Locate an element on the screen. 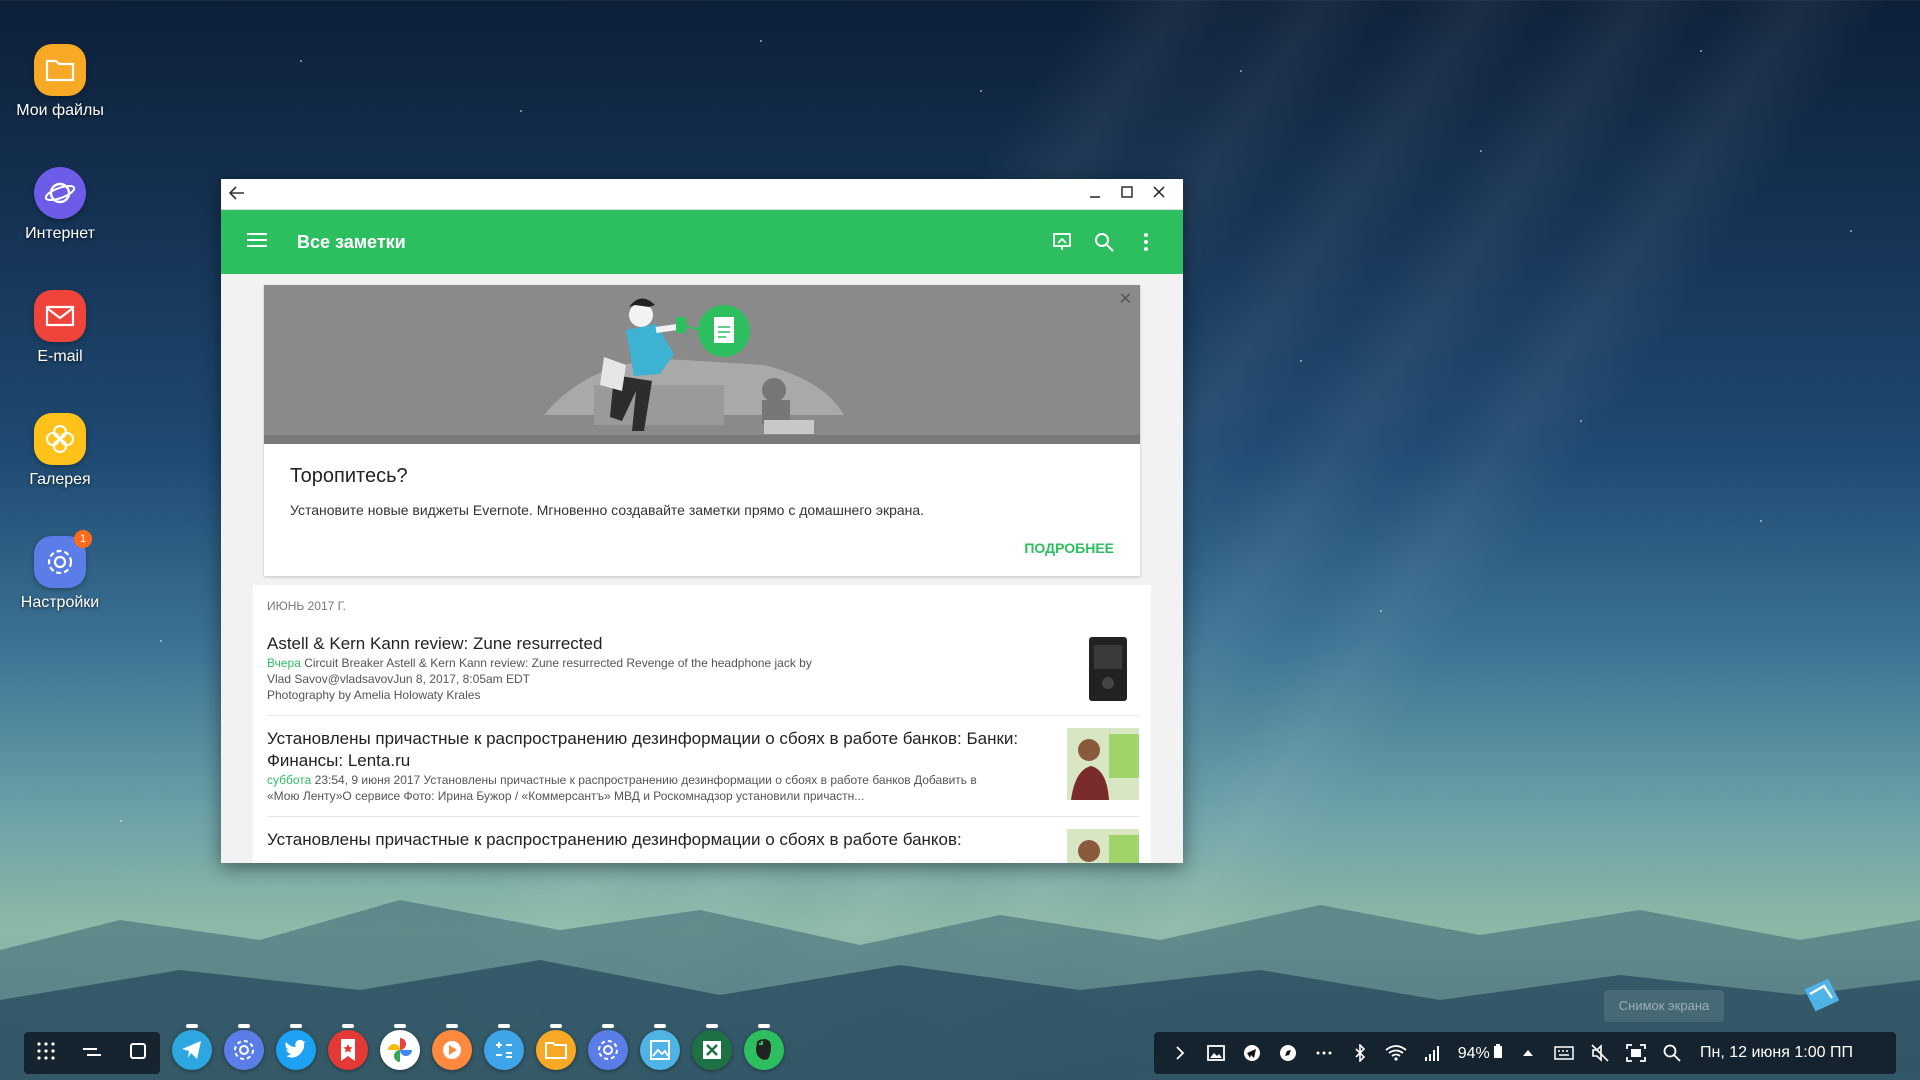  gallery-frame-icon is located at coordinates (660, 1047).